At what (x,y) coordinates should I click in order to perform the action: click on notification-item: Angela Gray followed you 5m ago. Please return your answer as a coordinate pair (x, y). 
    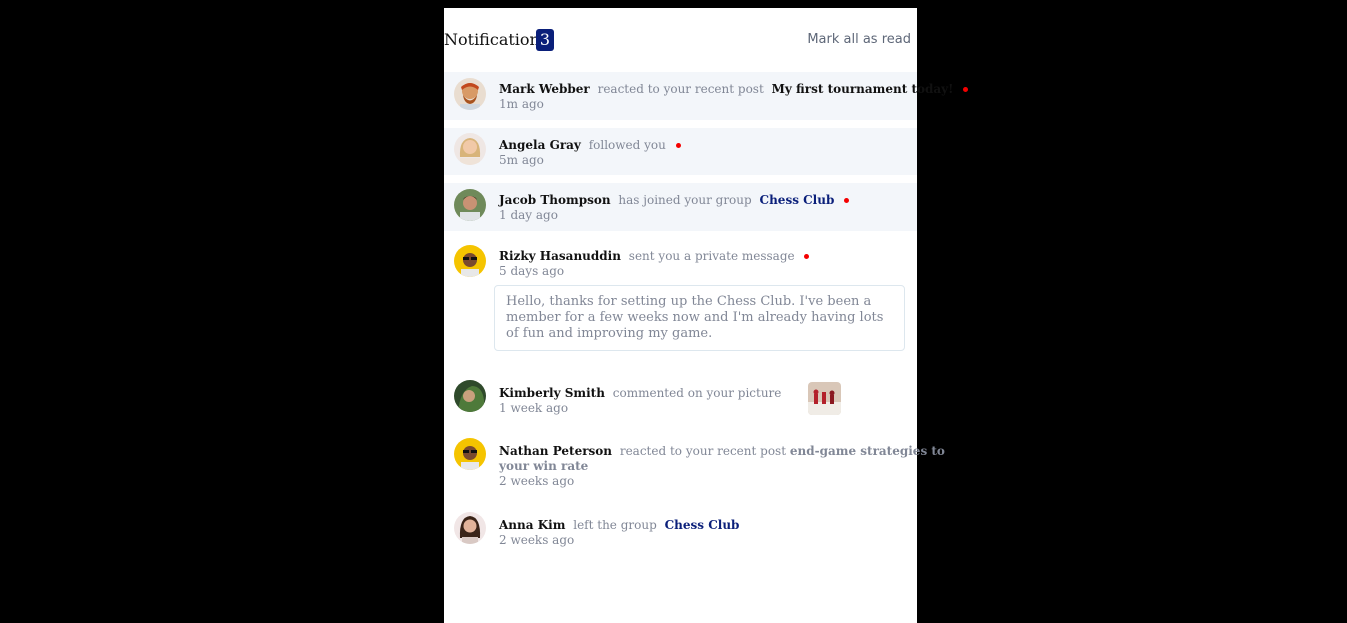
    Looking at the image, I should click on (680, 151).